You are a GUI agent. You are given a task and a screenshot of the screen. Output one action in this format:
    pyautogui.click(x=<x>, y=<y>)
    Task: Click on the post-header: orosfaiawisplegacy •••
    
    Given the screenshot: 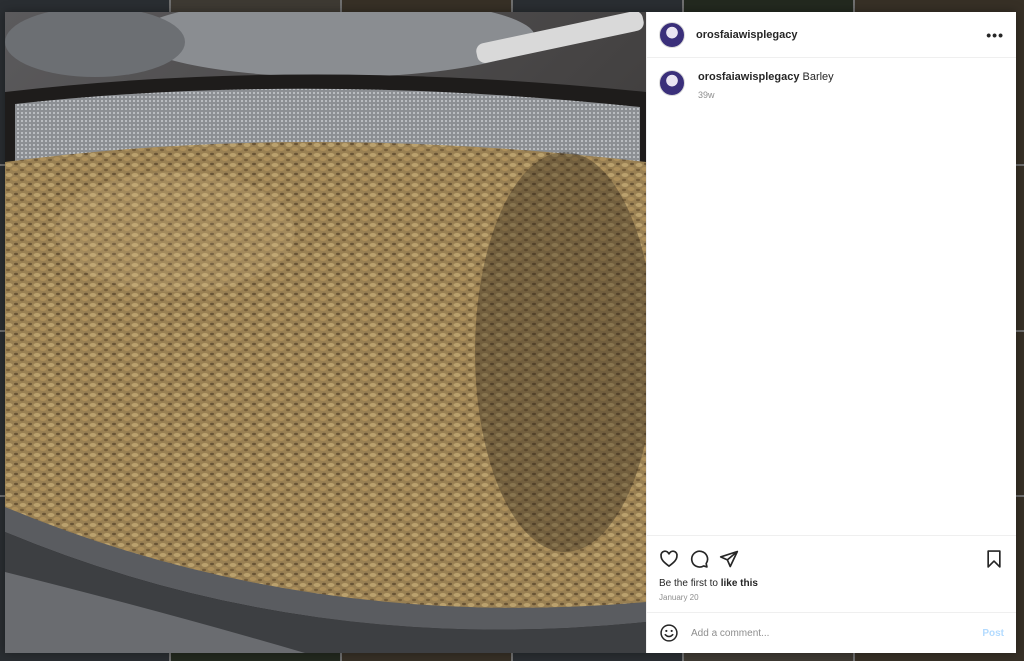 What is the action you would take?
    pyautogui.click(x=831, y=35)
    